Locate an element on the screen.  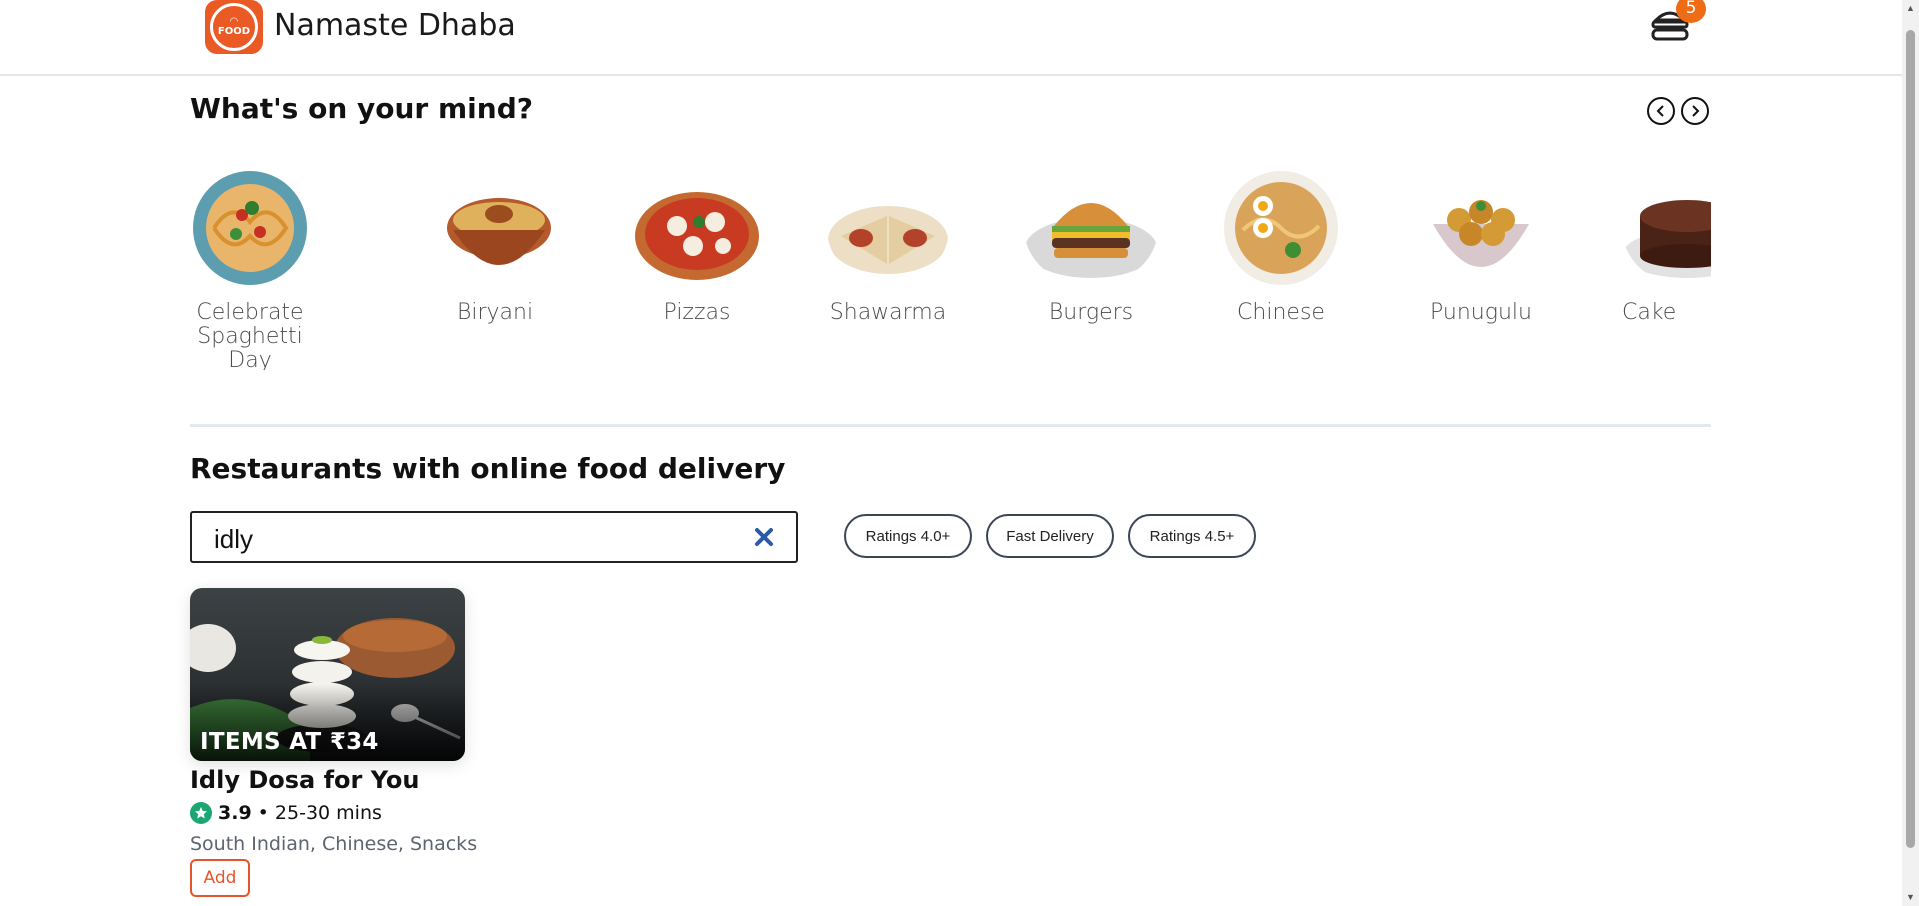
category-label: Celebrate Spaghetti Day is located at coordinates (250, 335).